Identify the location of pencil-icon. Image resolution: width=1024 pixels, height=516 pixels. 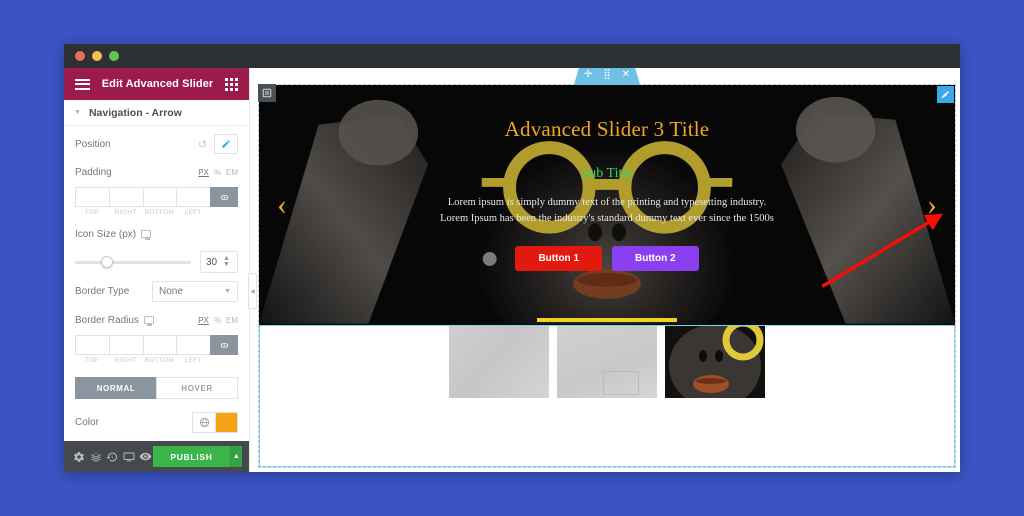
(226, 144).